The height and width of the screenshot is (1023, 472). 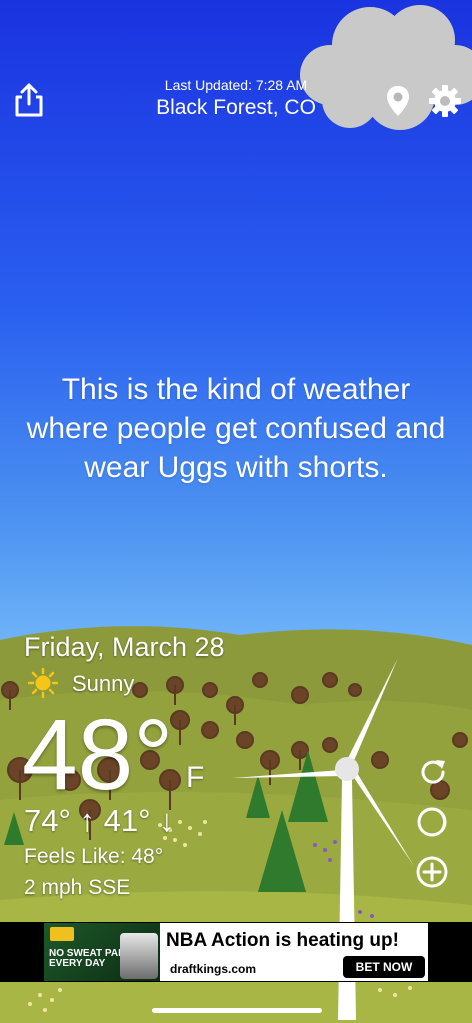 I want to click on moon-phase-button, so click(x=432, y=822).